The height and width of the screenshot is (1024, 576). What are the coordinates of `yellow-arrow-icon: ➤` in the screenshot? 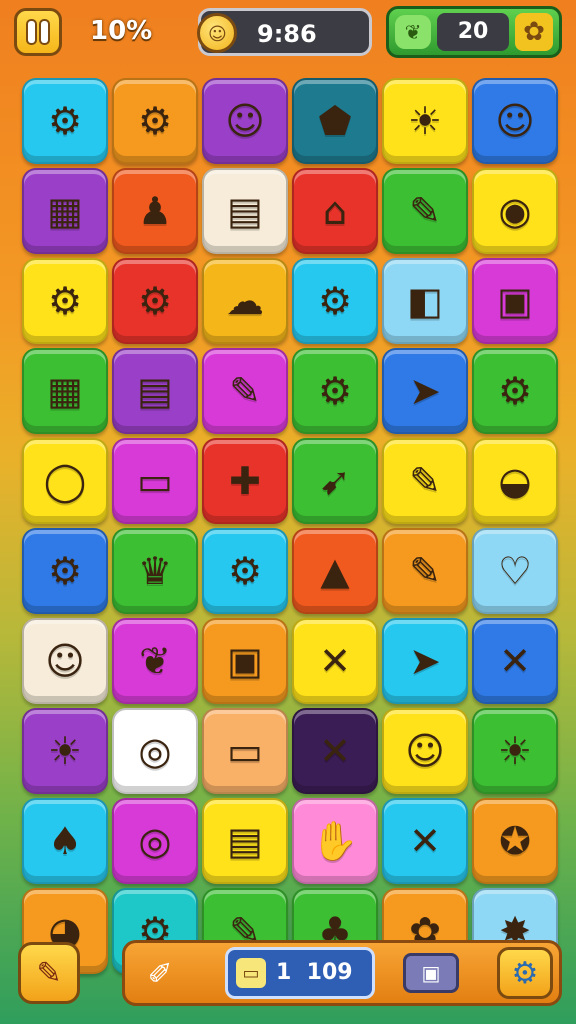 It's located at (425, 661).